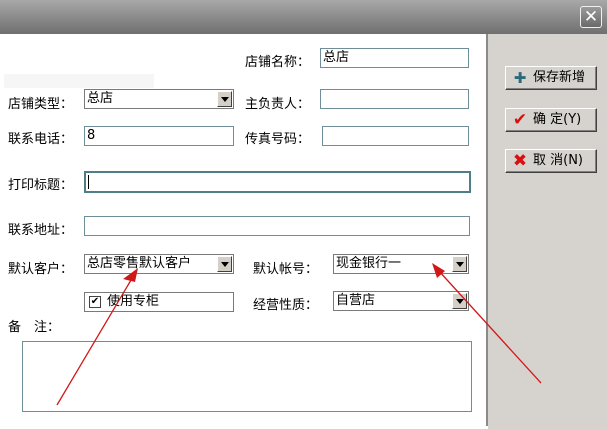 The image size is (607, 429). What do you see at coordinates (489, 326) in the screenshot?
I see `annotation-arrow-account` at bounding box center [489, 326].